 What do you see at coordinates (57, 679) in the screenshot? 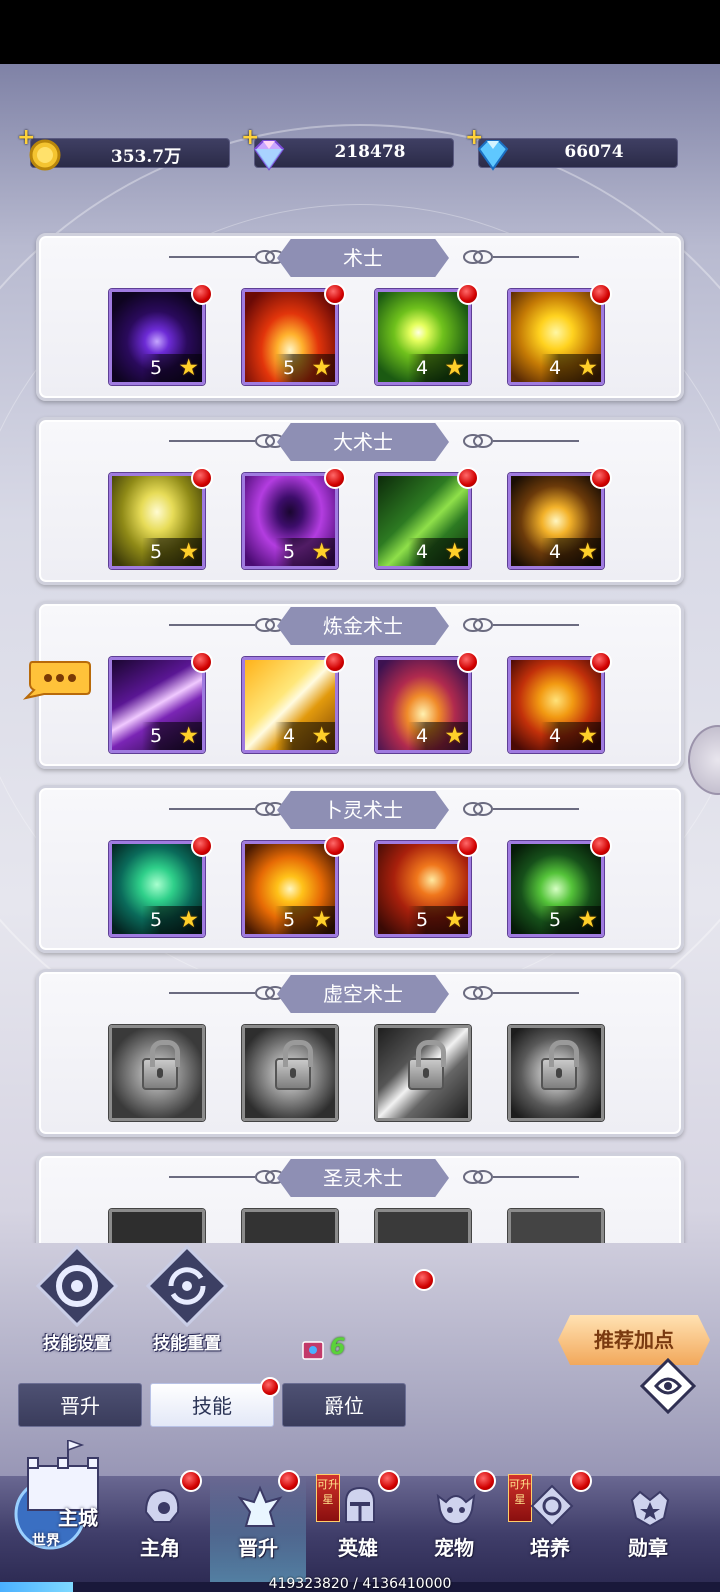
I see `chat-bubble-icon` at bounding box center [57, 679].